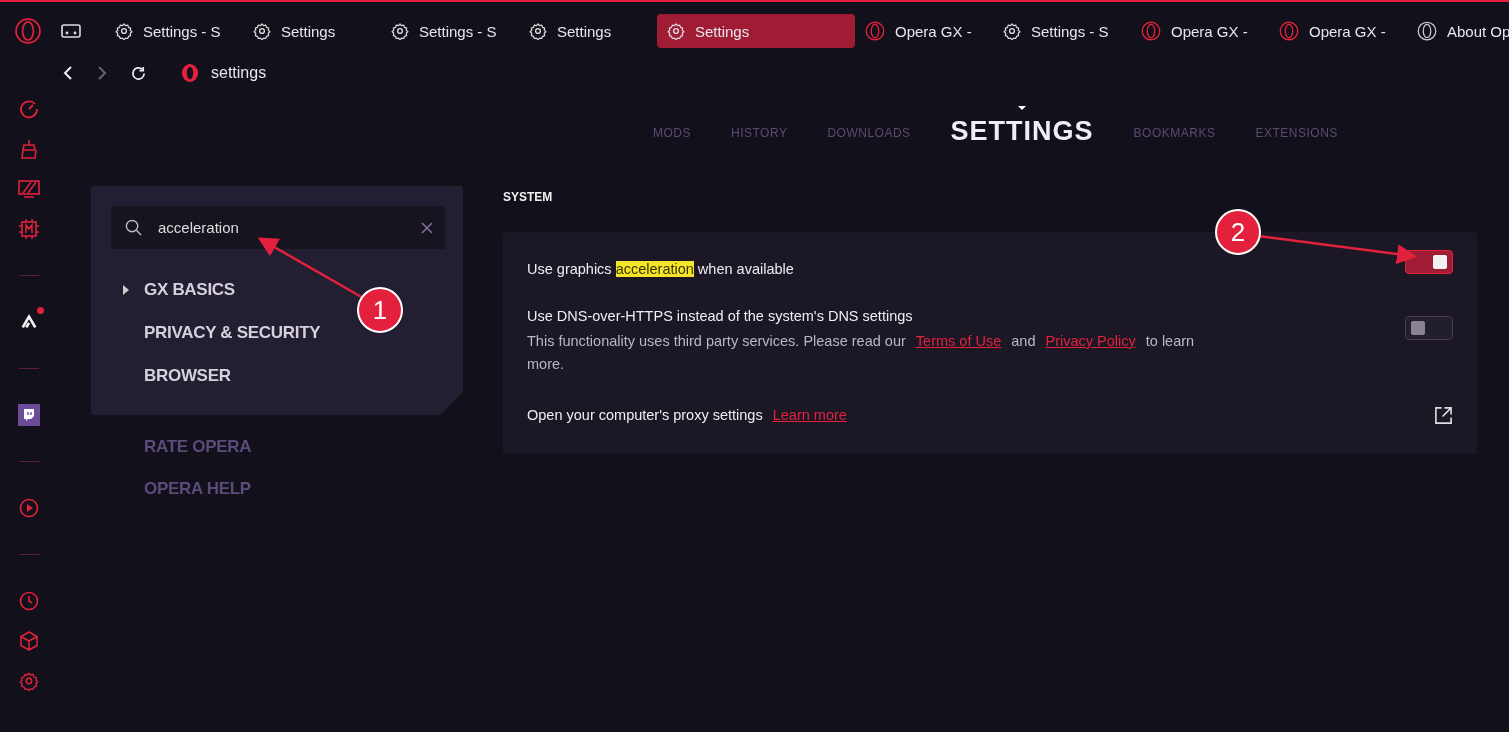 This screenshot has height=732, width=1509. Describe the element at coordinates (861, 353) in the screenshot. I see `setting-description: This functionality uses third party services. Please read our Terms of Use and Privacy Policy to learn more.` at that location.